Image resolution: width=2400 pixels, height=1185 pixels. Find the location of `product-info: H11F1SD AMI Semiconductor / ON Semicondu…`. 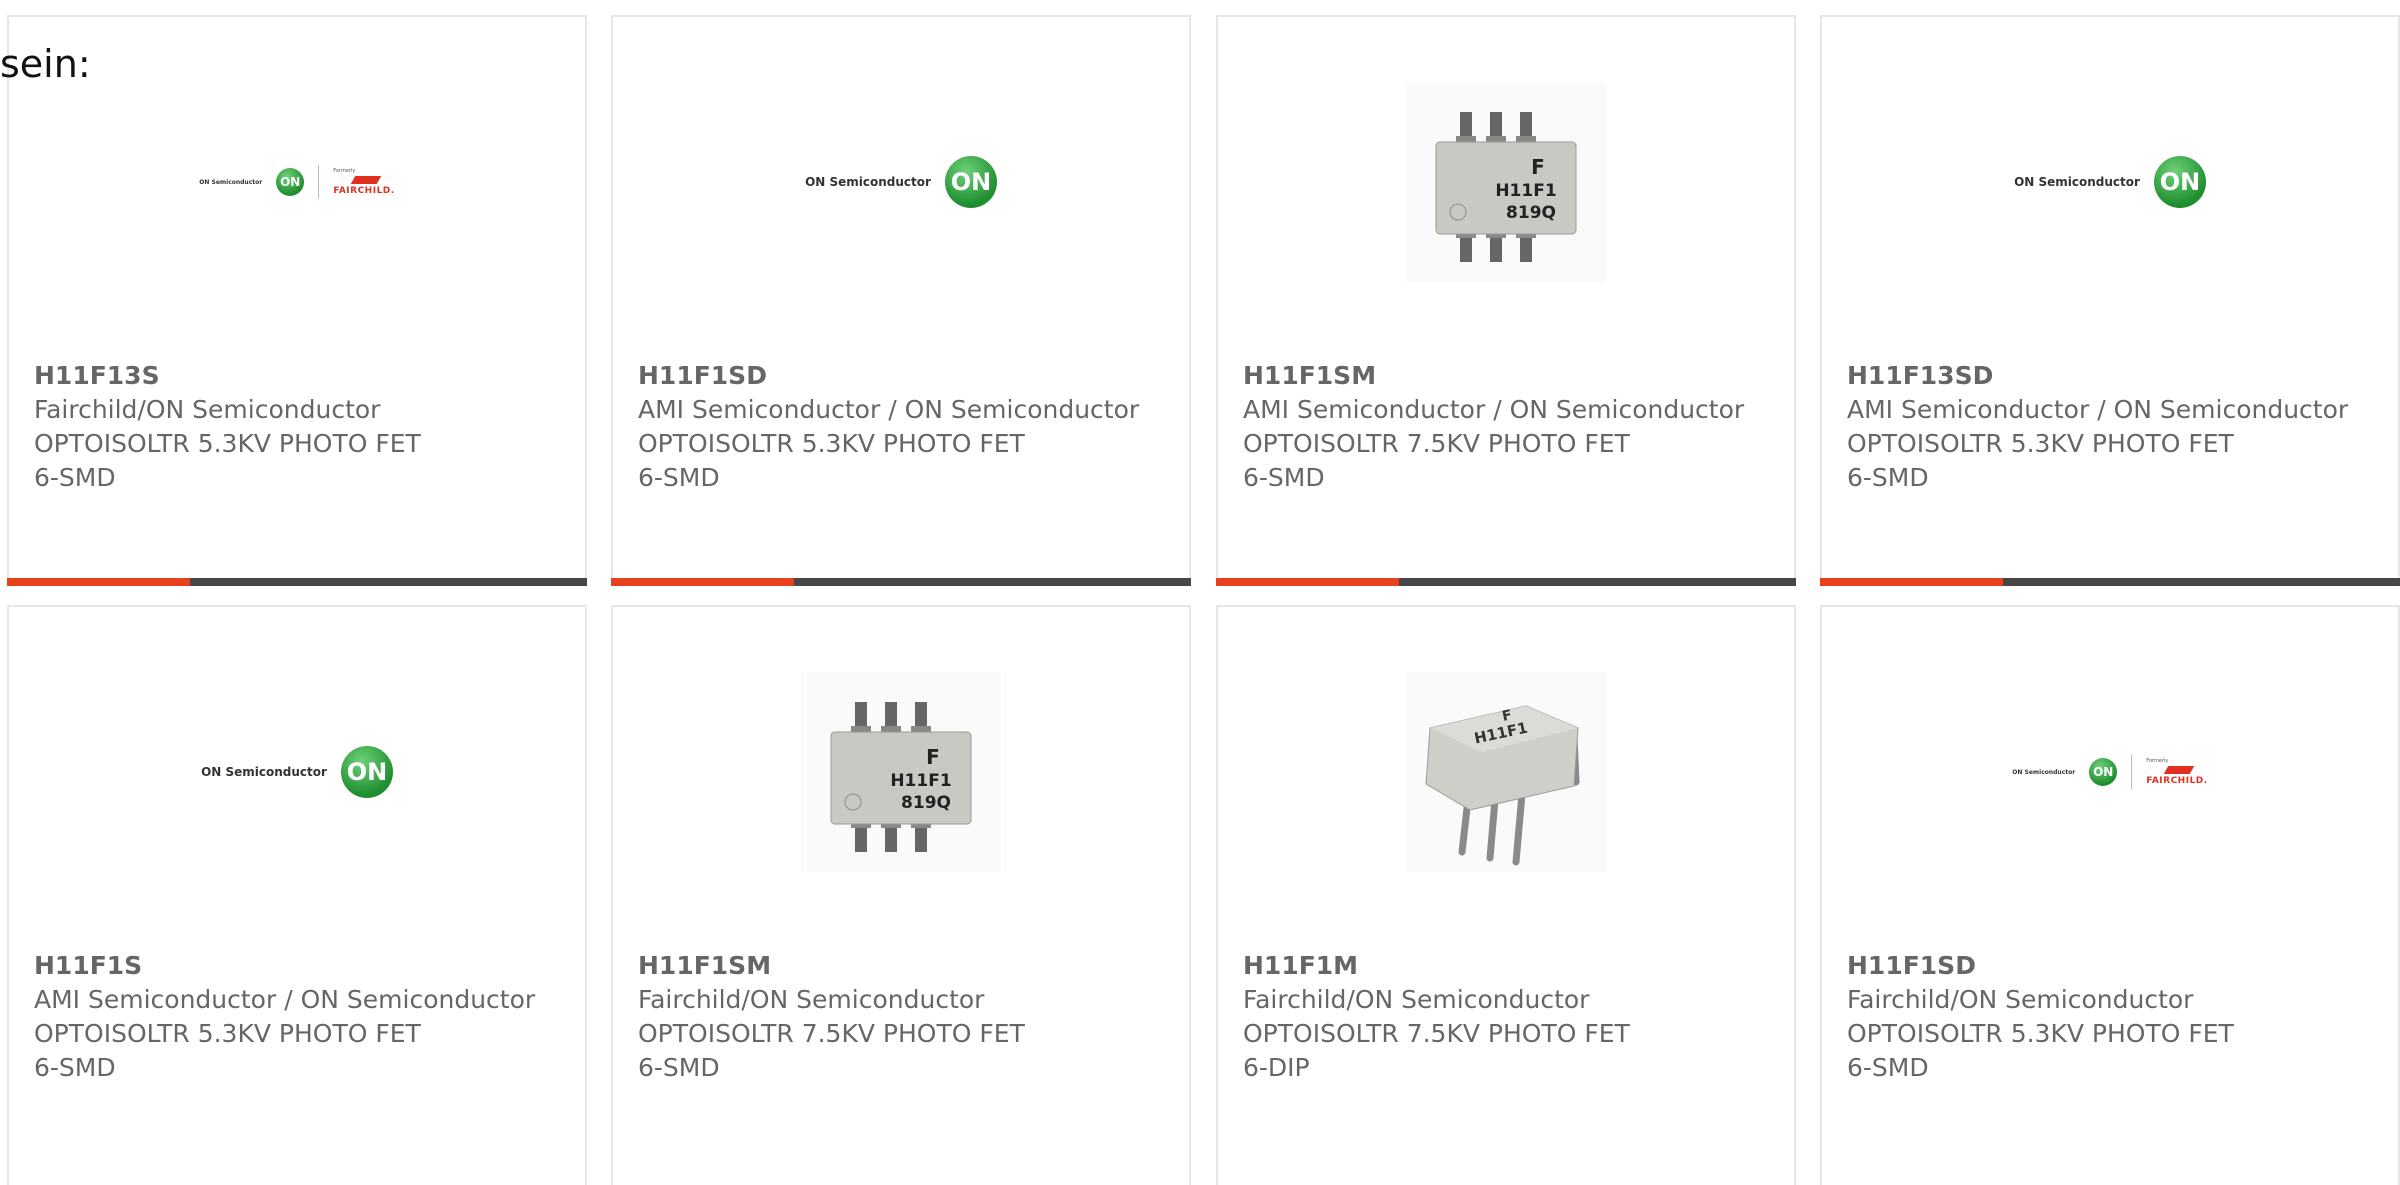

product-info: H11F1SD AMI Semiconductor / ON Semicondu… is located at coordinates (903, 427).